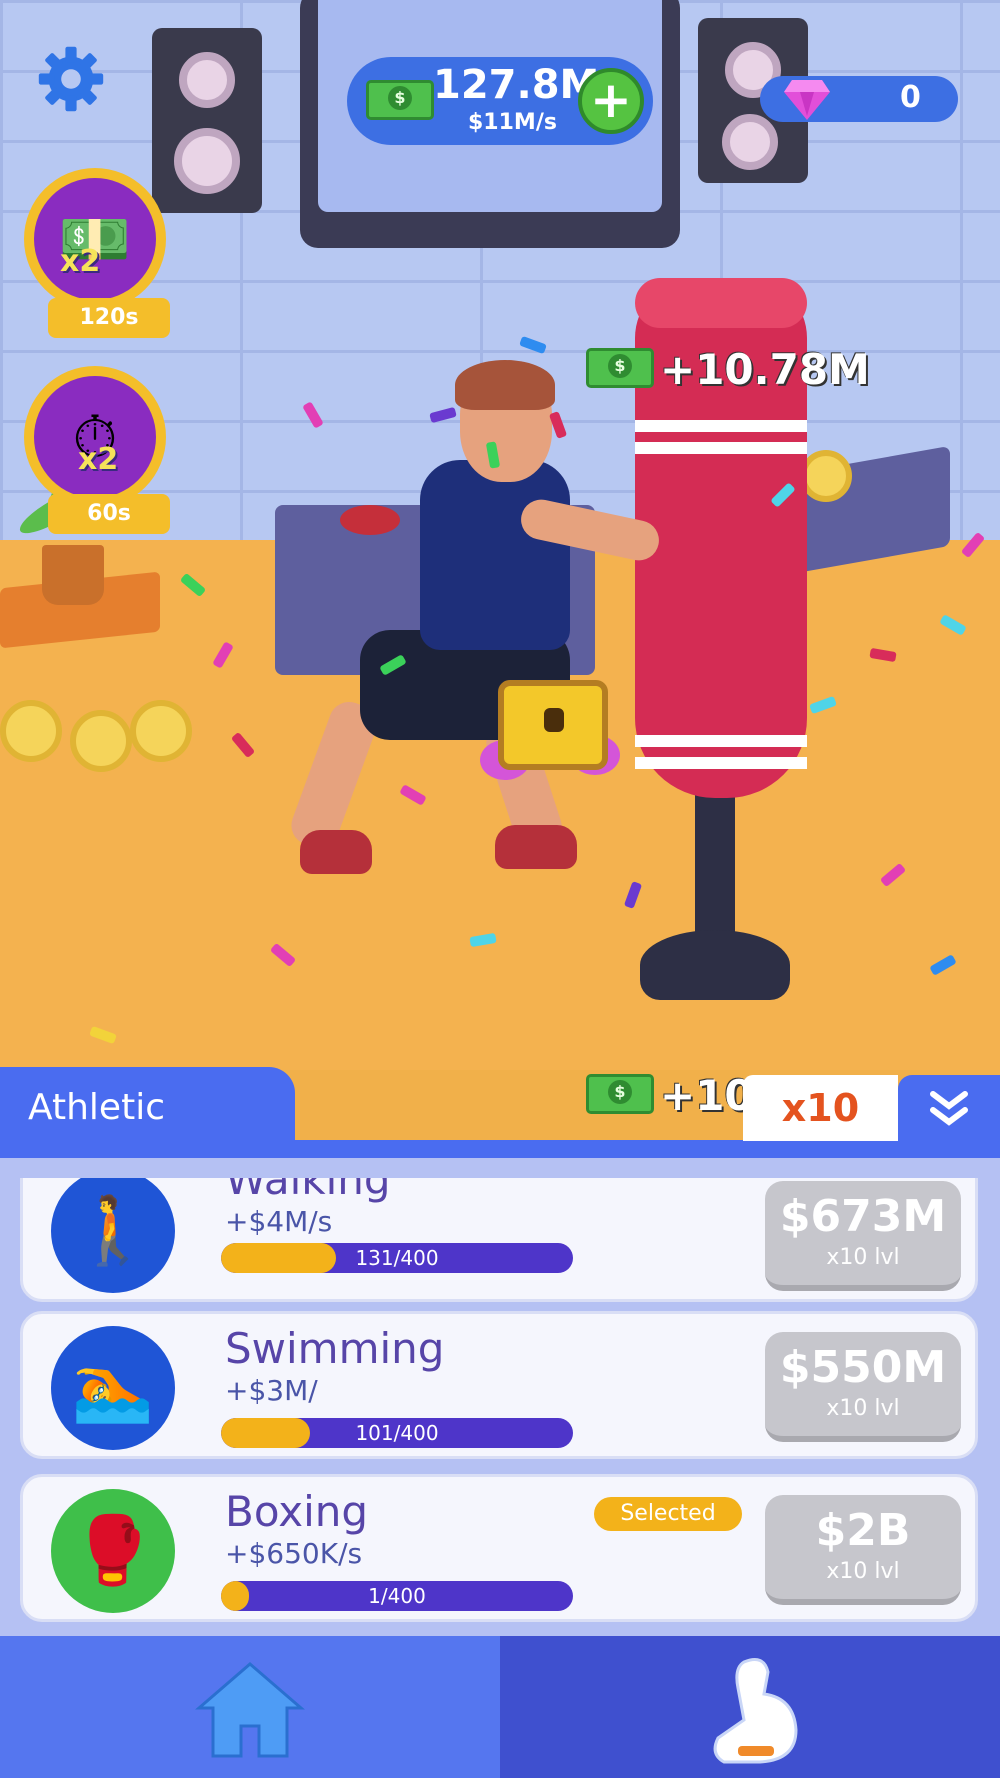 The width and height of the screenshot is (1000, 1778). What do you see at coordinates (71, 79) in the screenshot?
I see `settings-gear-icon` at bounding box center [71, 79].